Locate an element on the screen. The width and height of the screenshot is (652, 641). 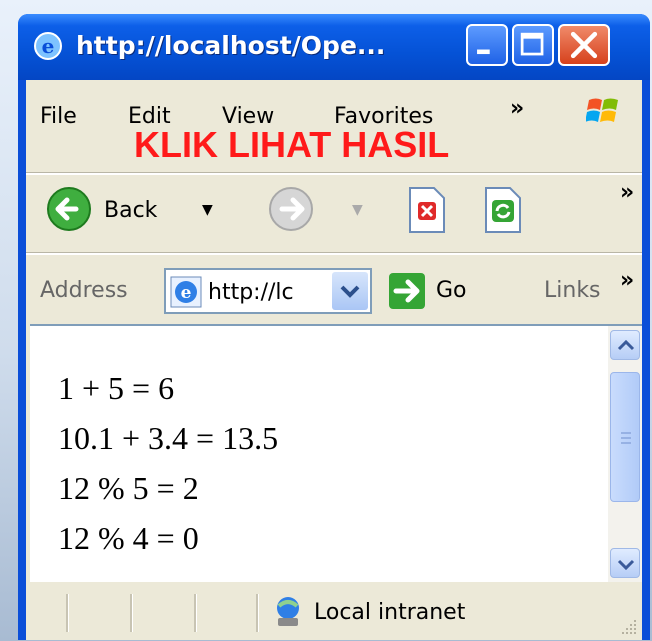
ie-icon: e is located at coordinates (48, 46).